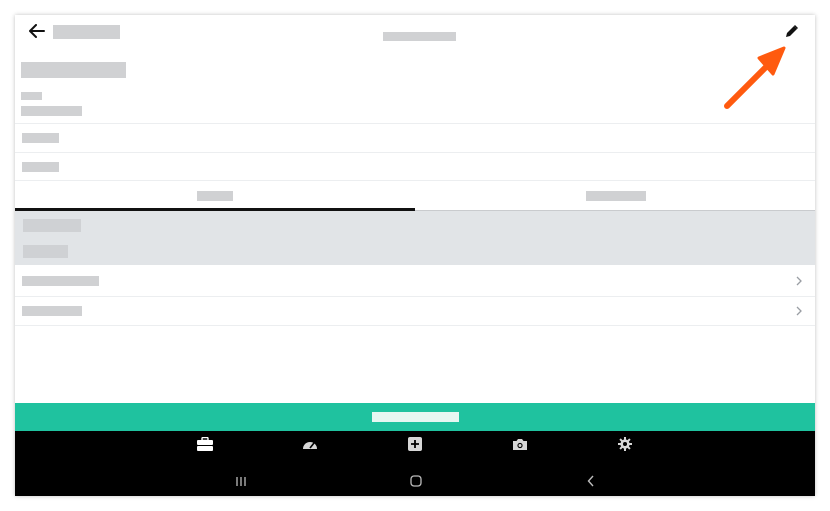 The image size is (830, 511). What do you see at coordinates (415, 463) in the screenshot?
I see `bottom-navigation` at bounding box center [415, 463].